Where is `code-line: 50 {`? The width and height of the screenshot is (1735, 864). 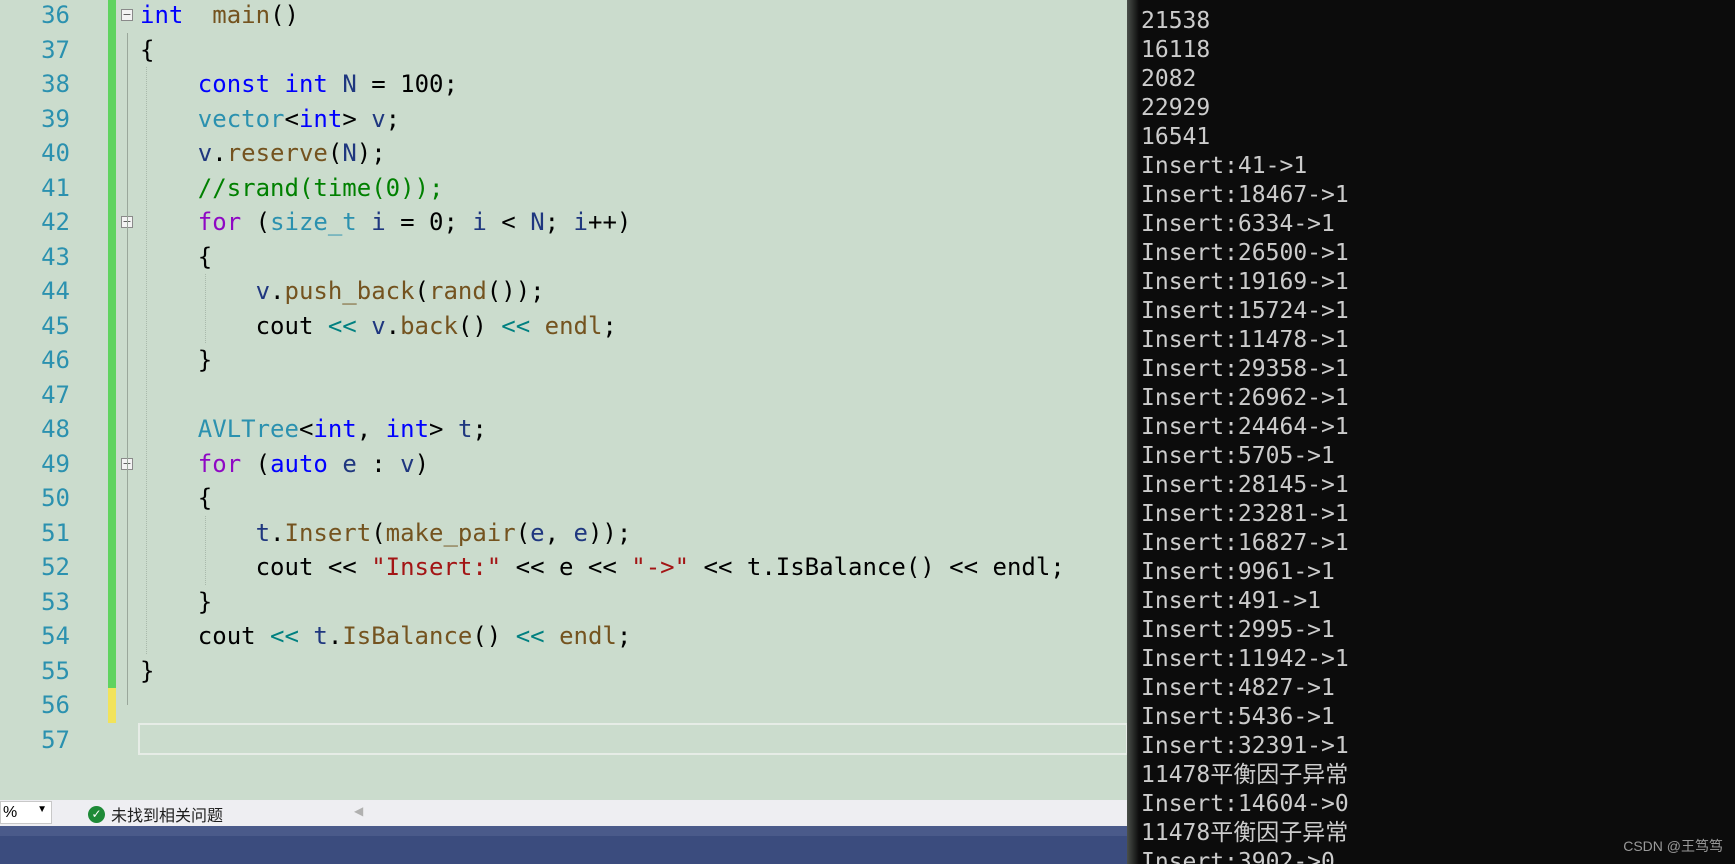
code-line: 50 { is located at coordinates (563, 498).